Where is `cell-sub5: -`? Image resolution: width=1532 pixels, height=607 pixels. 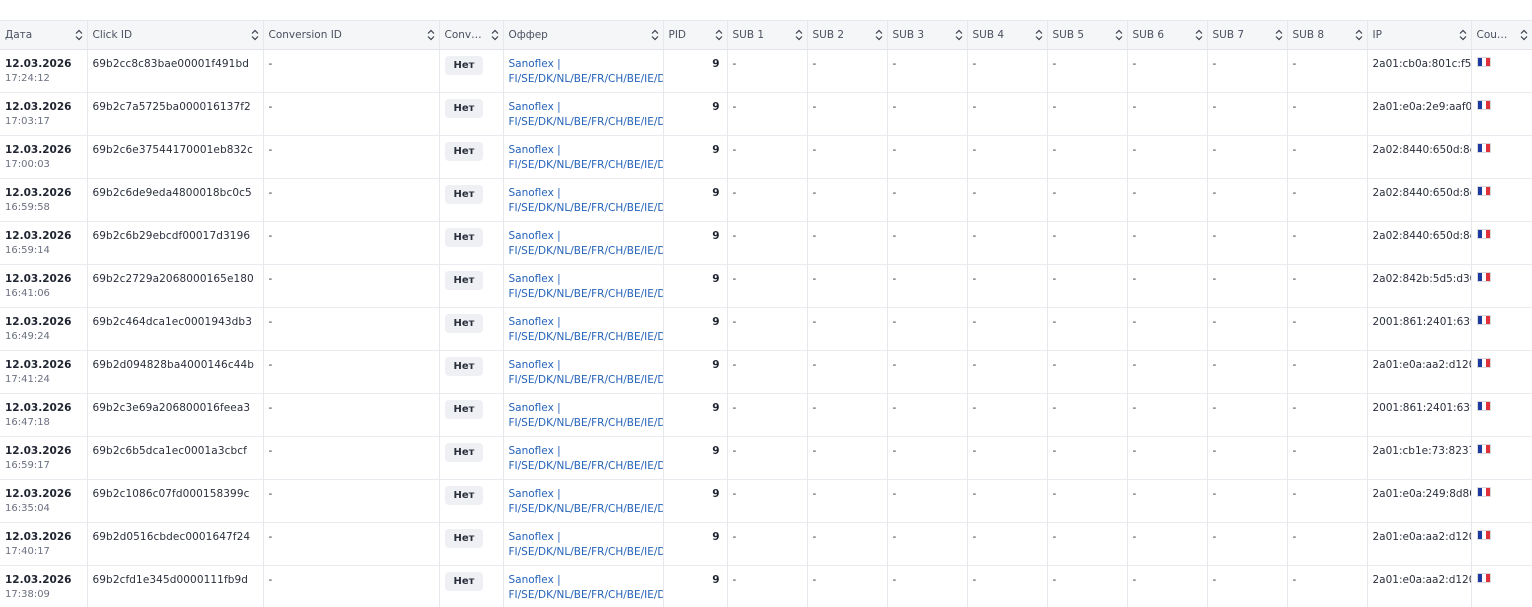 cell-sub5: - is located at coordinates (1087, 415).